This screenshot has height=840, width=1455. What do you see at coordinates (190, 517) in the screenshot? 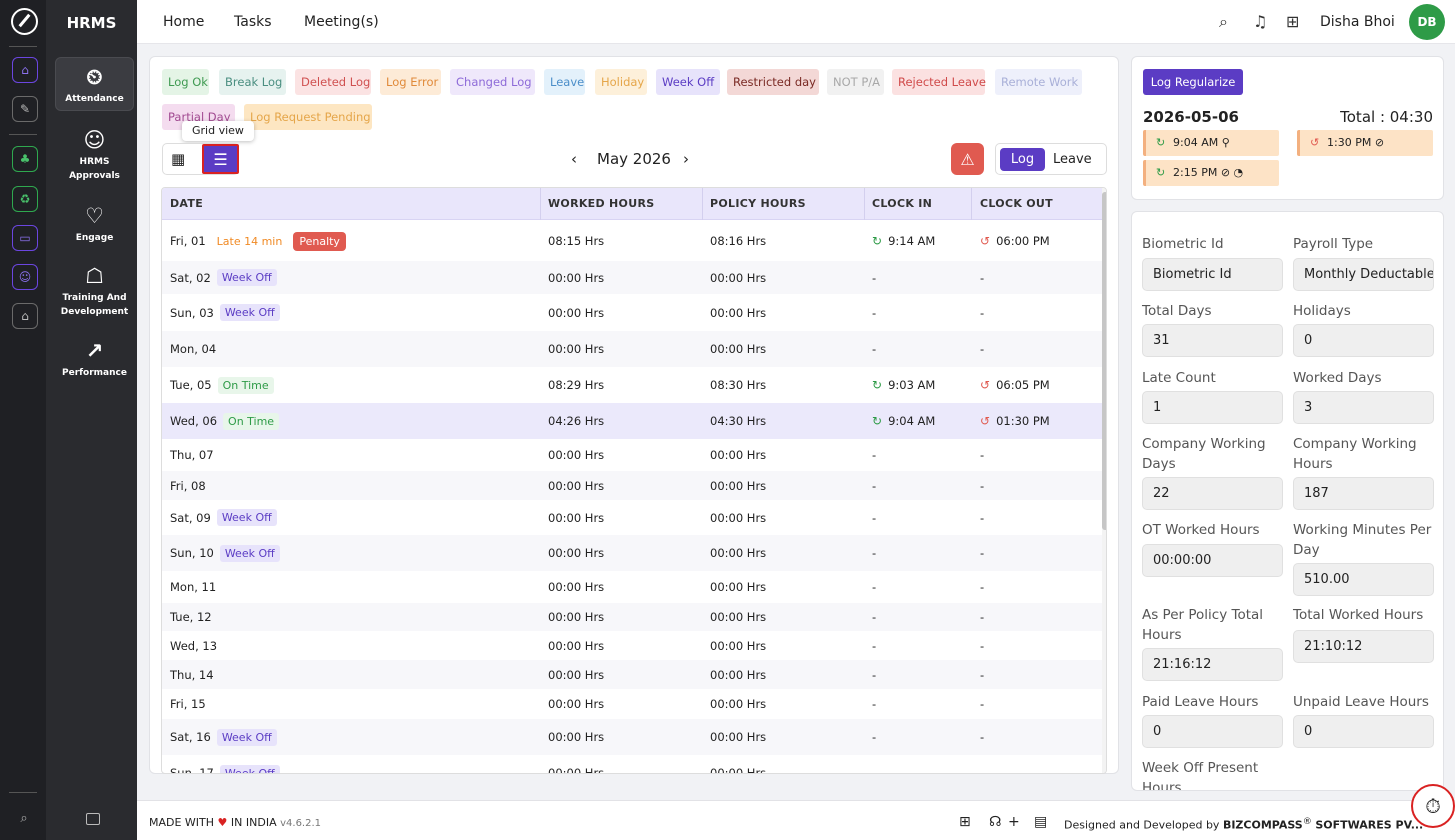
I see `date-text: Sat, 09` at bounding box center [190, 517].